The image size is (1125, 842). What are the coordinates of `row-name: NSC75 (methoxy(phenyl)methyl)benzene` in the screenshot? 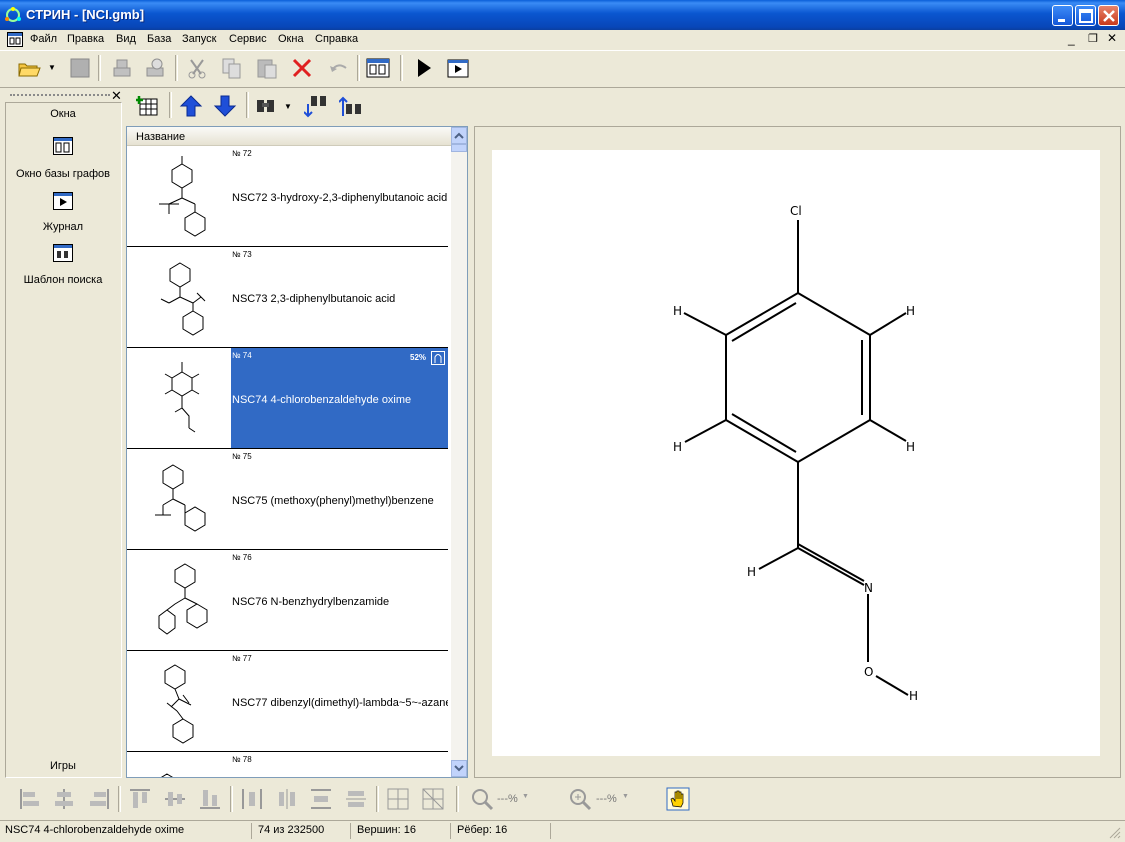 It's located at (333, 501).